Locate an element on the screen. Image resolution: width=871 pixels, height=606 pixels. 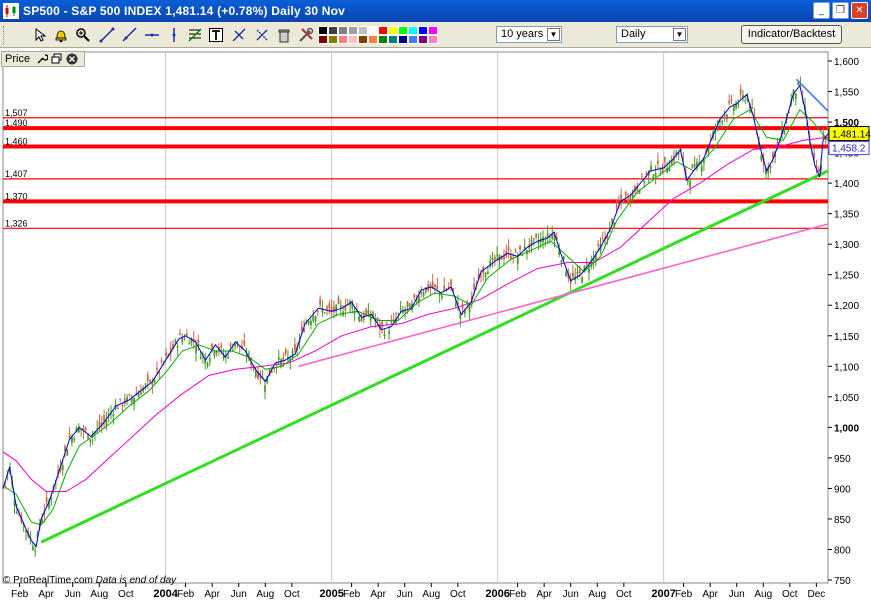
y-tick-label: 1,600 is located at coordinates (846, 62).